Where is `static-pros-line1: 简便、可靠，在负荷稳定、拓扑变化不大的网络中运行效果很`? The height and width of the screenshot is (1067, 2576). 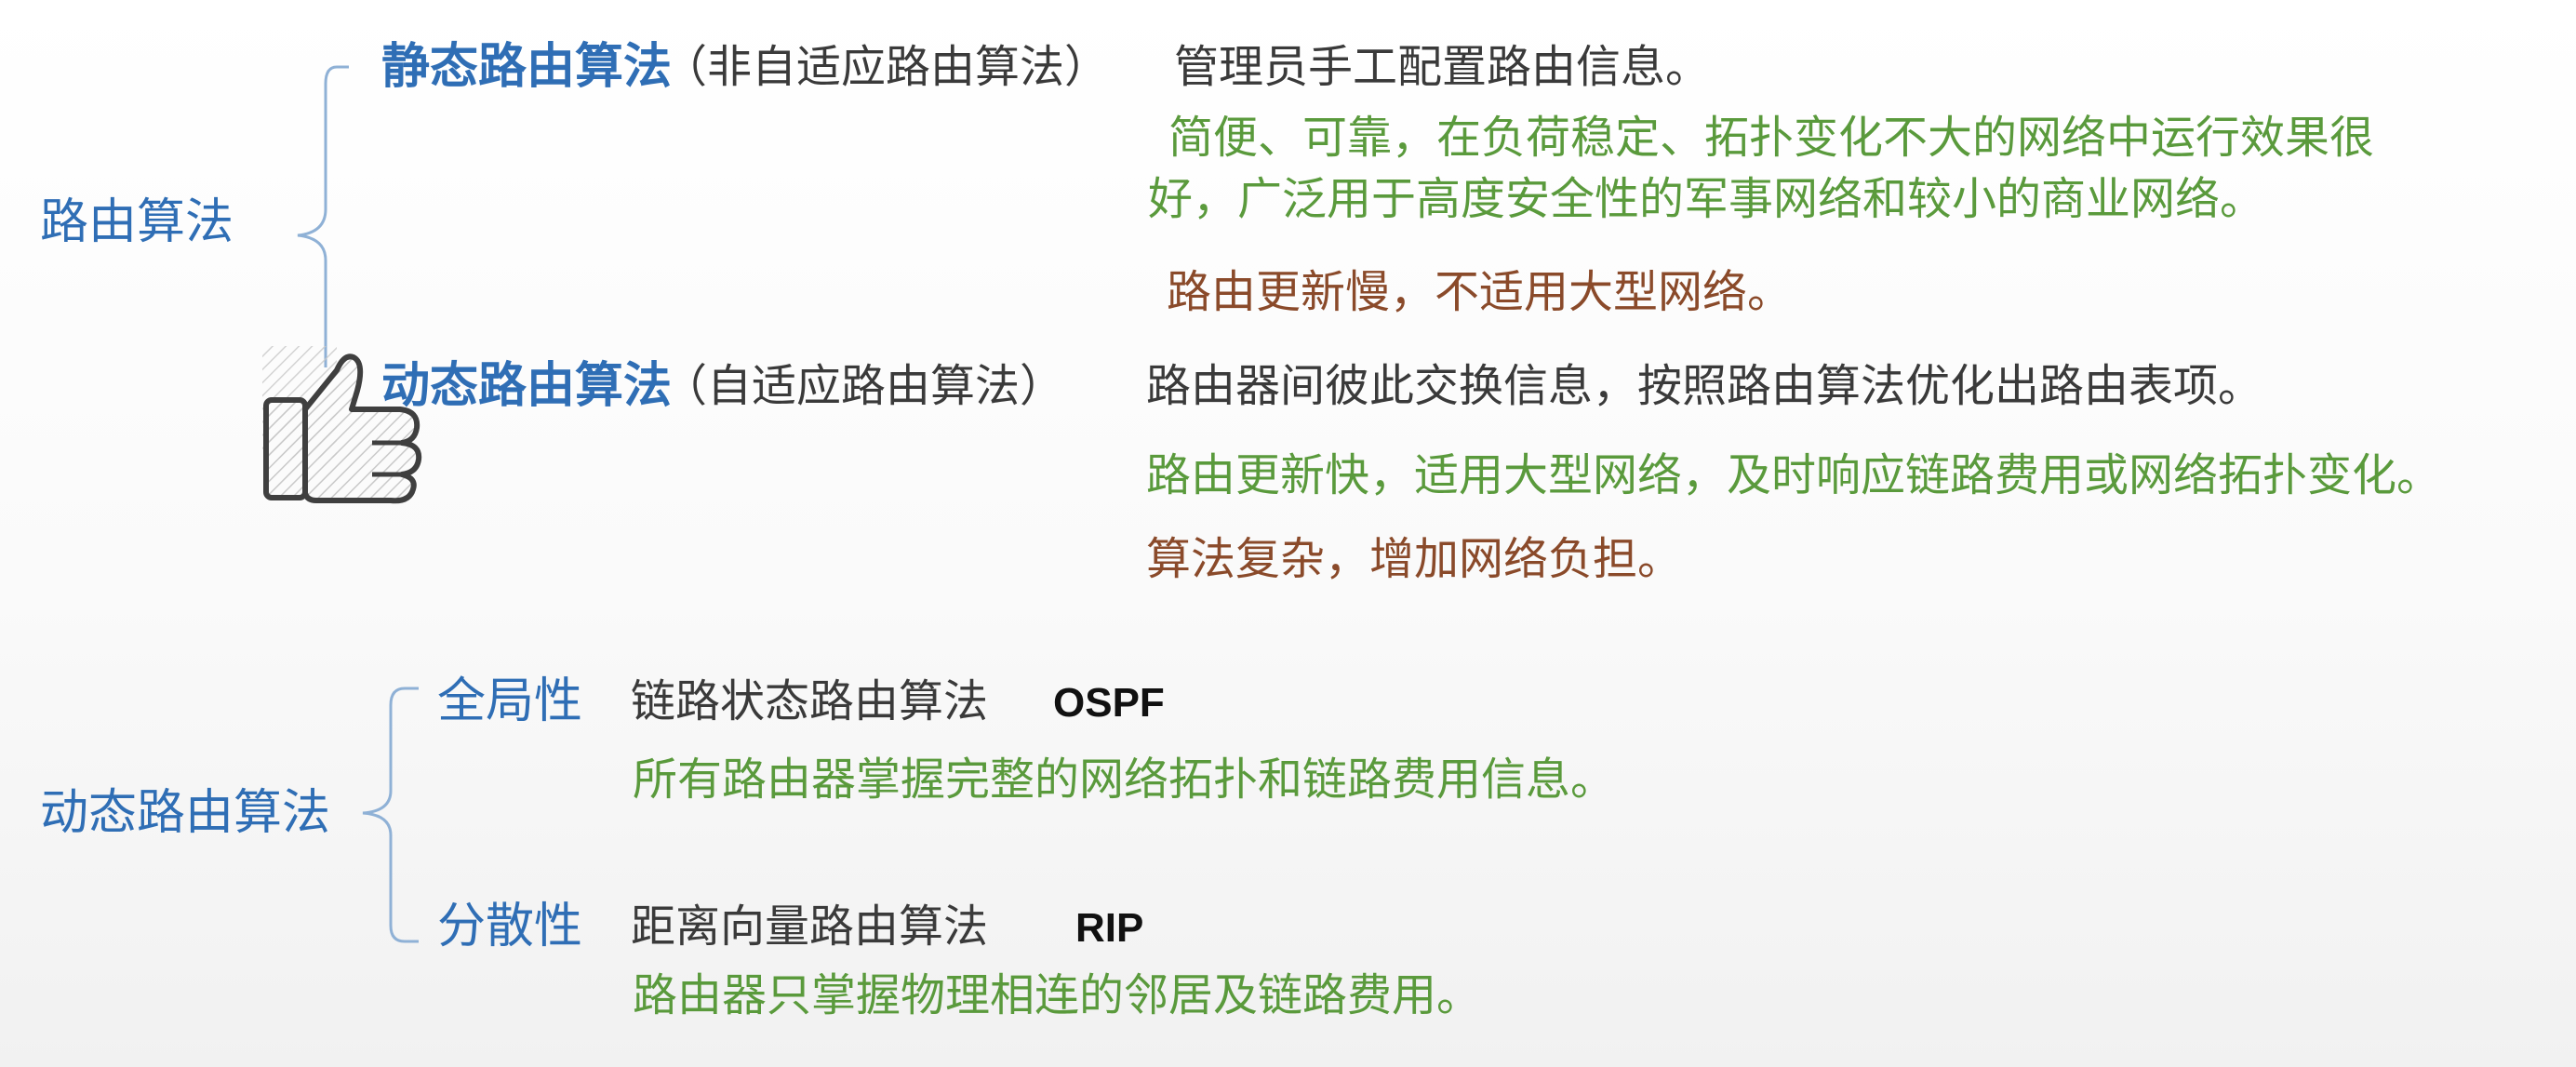
static-pros-line1: 简便、可靠，在负荷稳定、拓扑变化不大的网络中运行效果很 is located at coordinates (1771, 138).